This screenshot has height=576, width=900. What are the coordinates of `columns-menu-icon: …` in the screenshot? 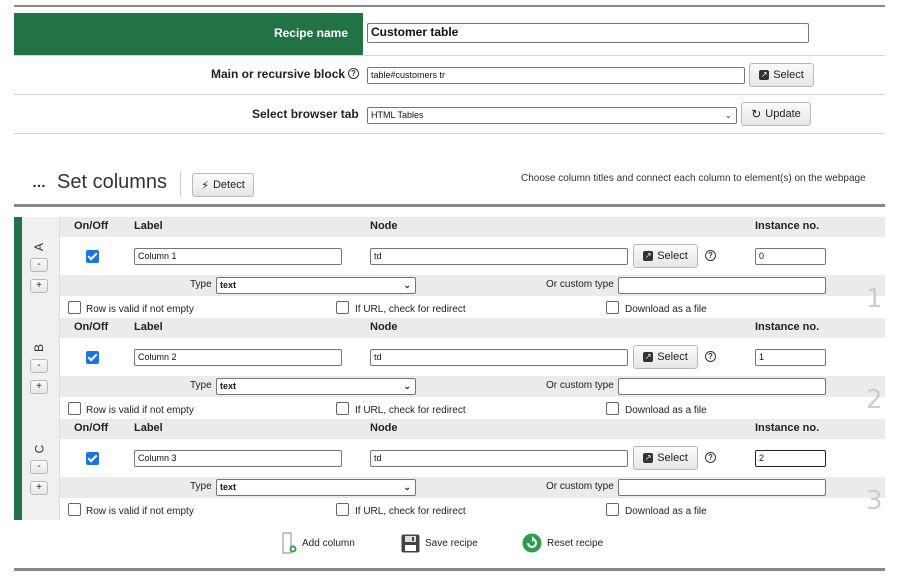 It's located at (39, 182).